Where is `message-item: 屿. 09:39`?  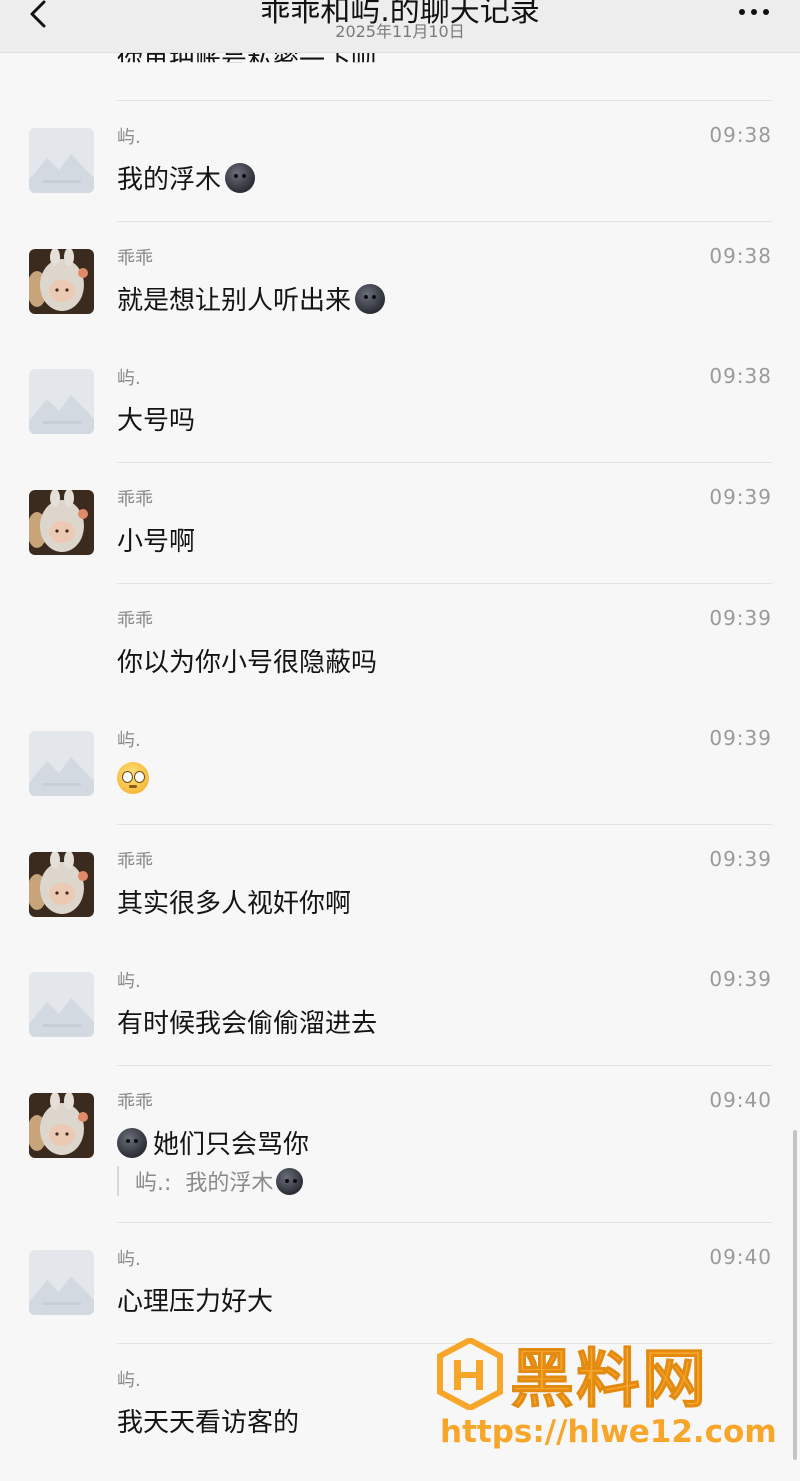
message-item: 屿. 09:39 is located at coordinates (400, 764).